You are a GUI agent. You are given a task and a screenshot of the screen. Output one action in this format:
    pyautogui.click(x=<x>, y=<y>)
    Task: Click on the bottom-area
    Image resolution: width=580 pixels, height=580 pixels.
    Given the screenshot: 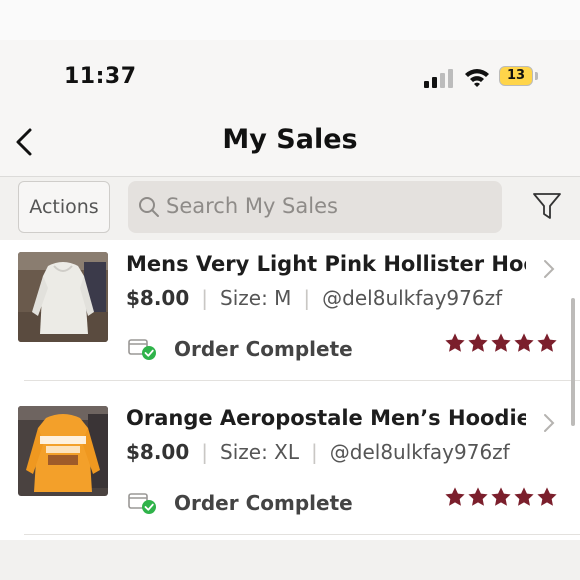 What is the action you would take?
    pyautogui.click(x=290, y=560)
    